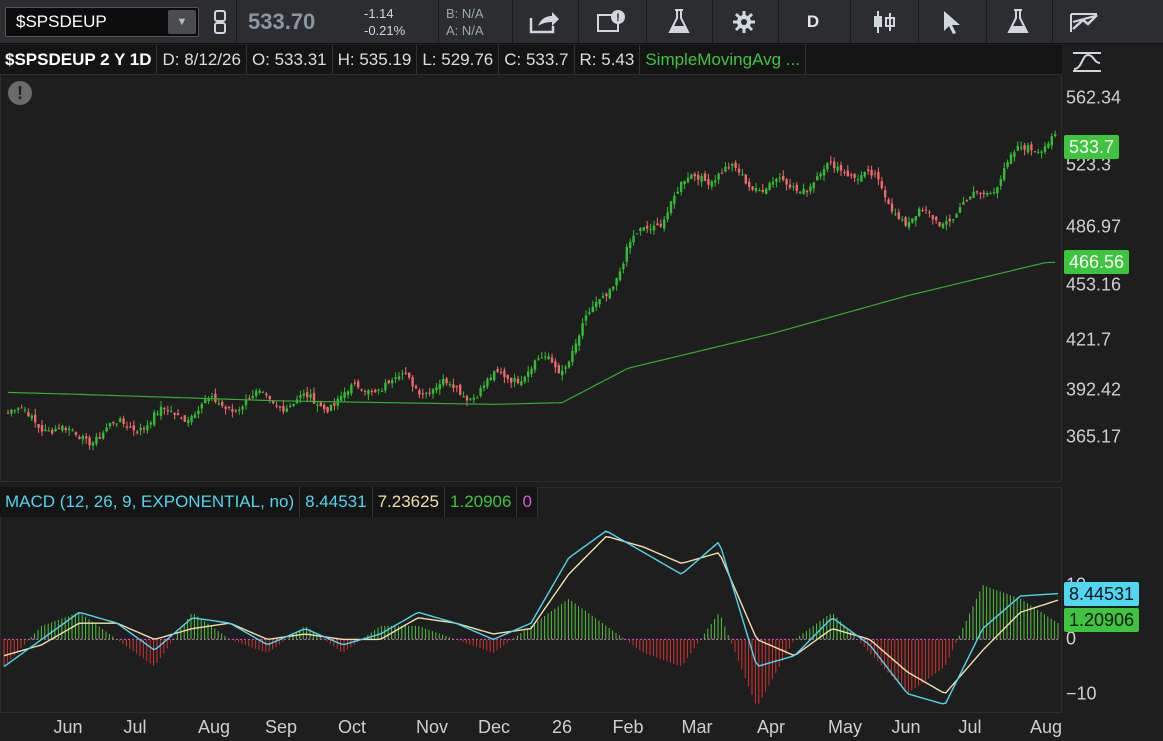 The image size is (1163, 741). I want to click on time-axis-label: Sep, so click(281, 727).